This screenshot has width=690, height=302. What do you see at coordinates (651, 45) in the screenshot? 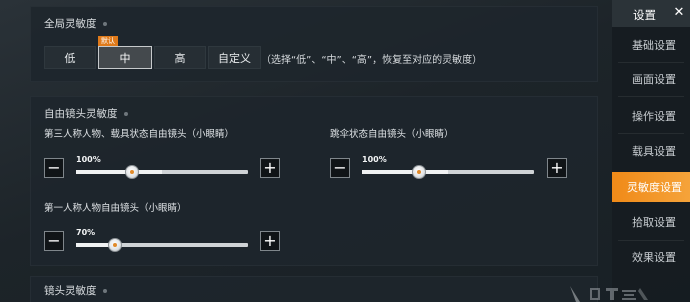
I see `sidebar-item-basic: 基础设置` at bounding box center [651, 45].